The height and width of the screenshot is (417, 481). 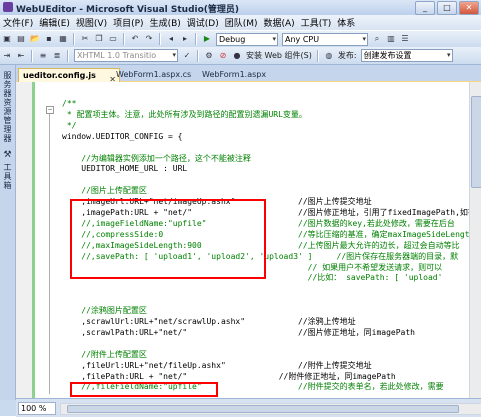 What do you see at coordinates (59, 75) in the screenshot?
I see `tab-label: ueditor.config.js` at bounding box center [59, 75].